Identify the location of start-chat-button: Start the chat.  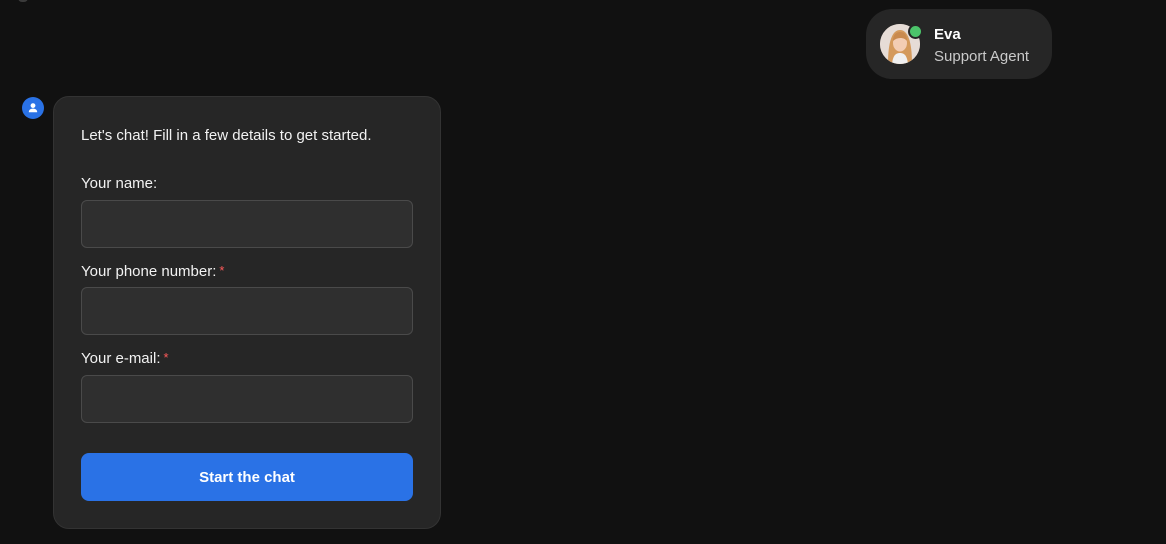
(247, 477).